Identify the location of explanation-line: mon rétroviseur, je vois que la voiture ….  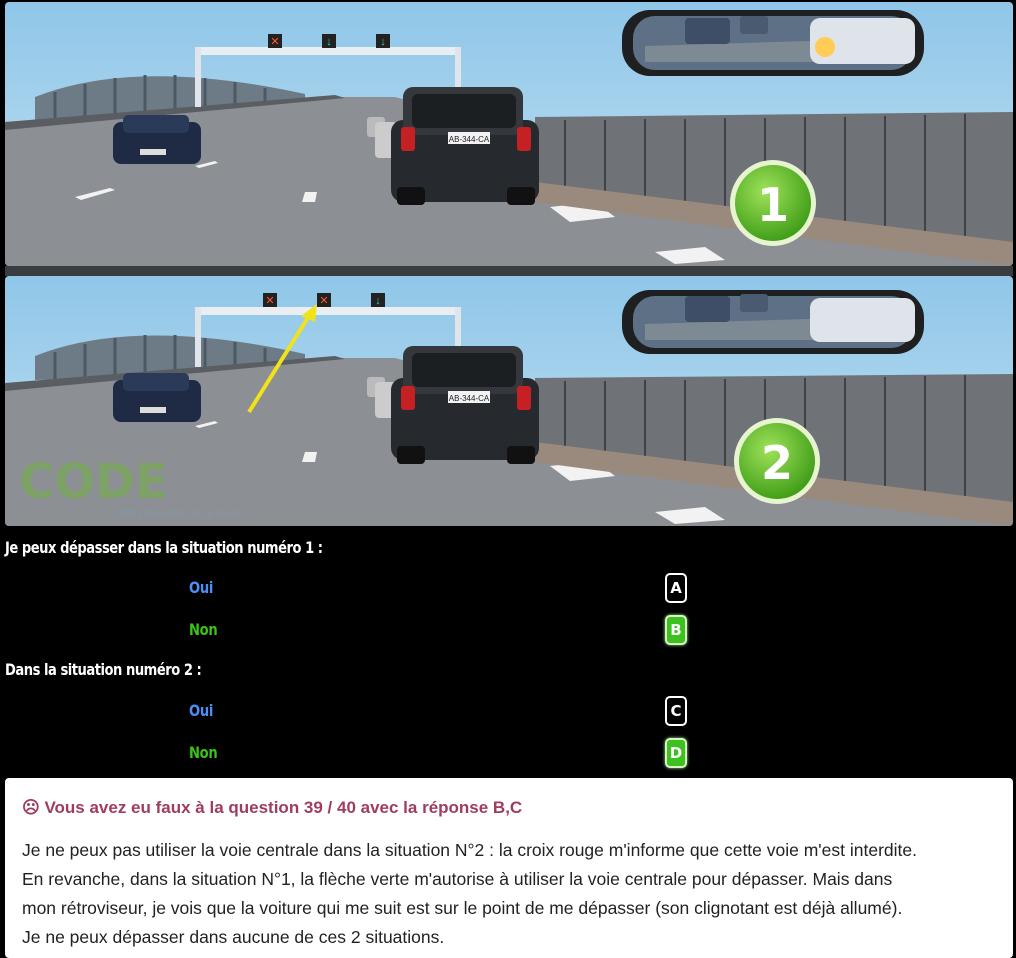
(462, 908).